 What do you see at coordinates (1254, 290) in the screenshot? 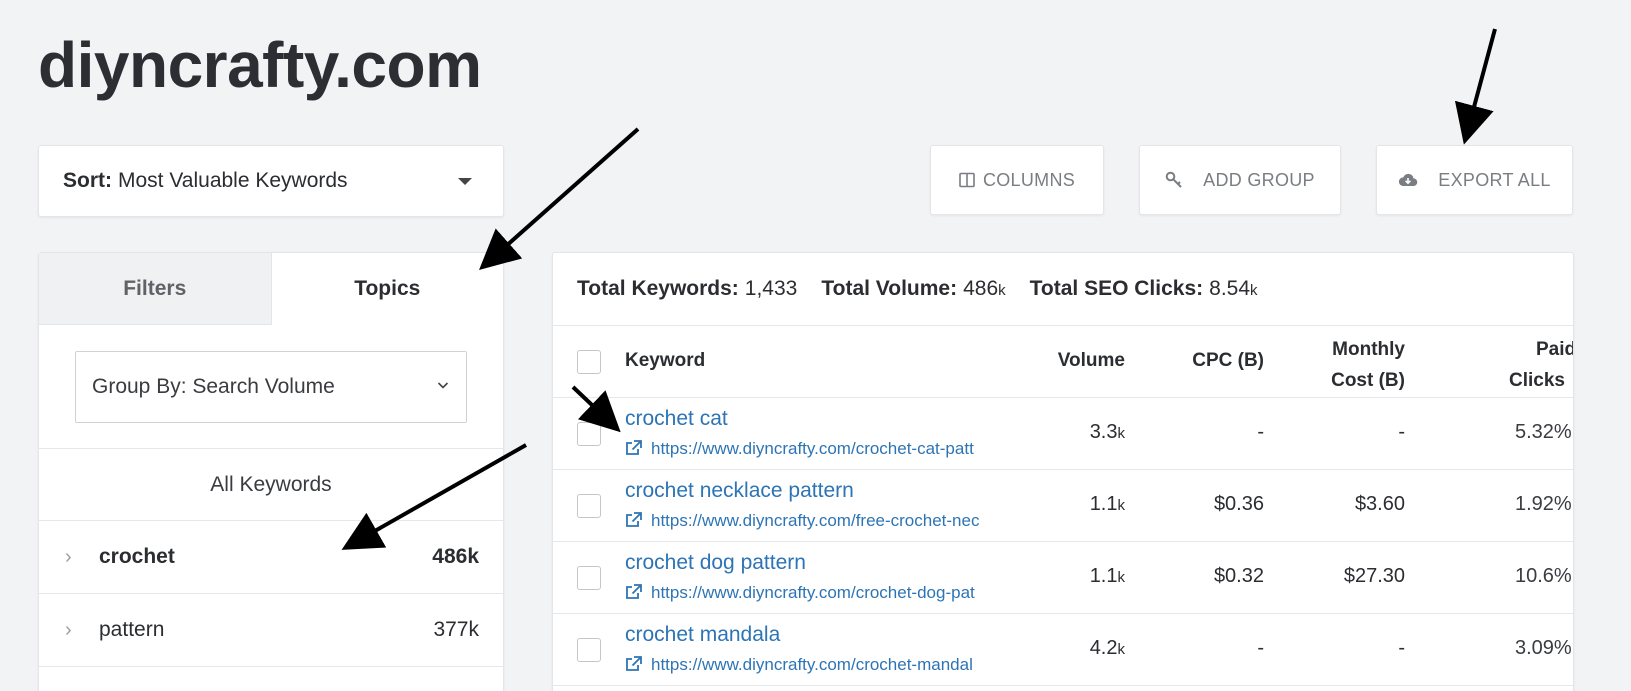
I see `total-seo-suffix: k` at bounding box center [1254, 290].